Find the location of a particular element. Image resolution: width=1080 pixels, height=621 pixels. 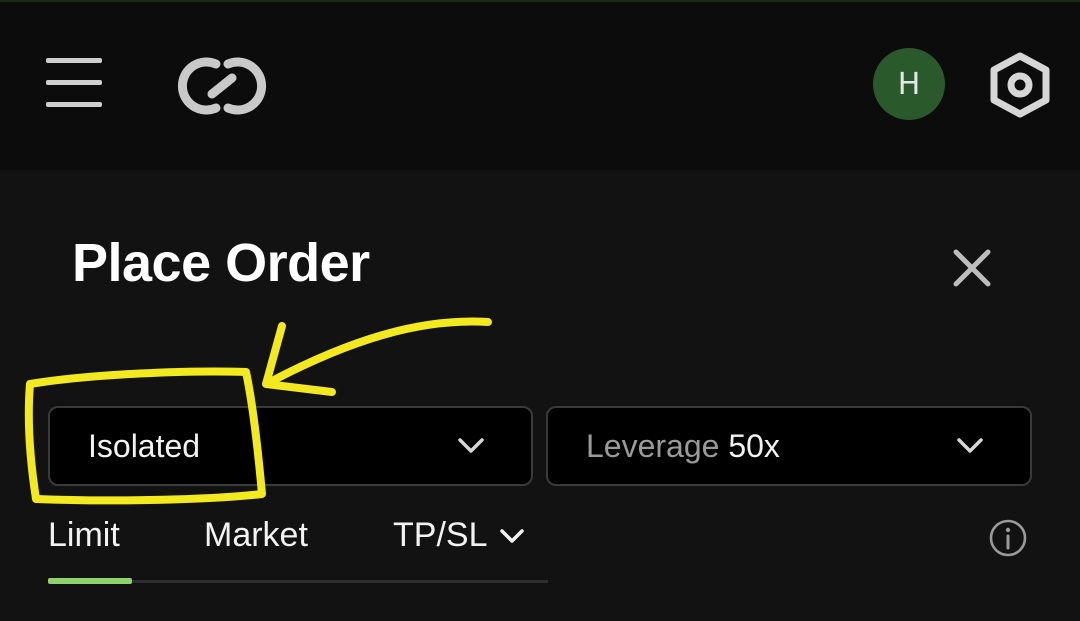

info-circle-icon is located at coordinates (1008, 538).